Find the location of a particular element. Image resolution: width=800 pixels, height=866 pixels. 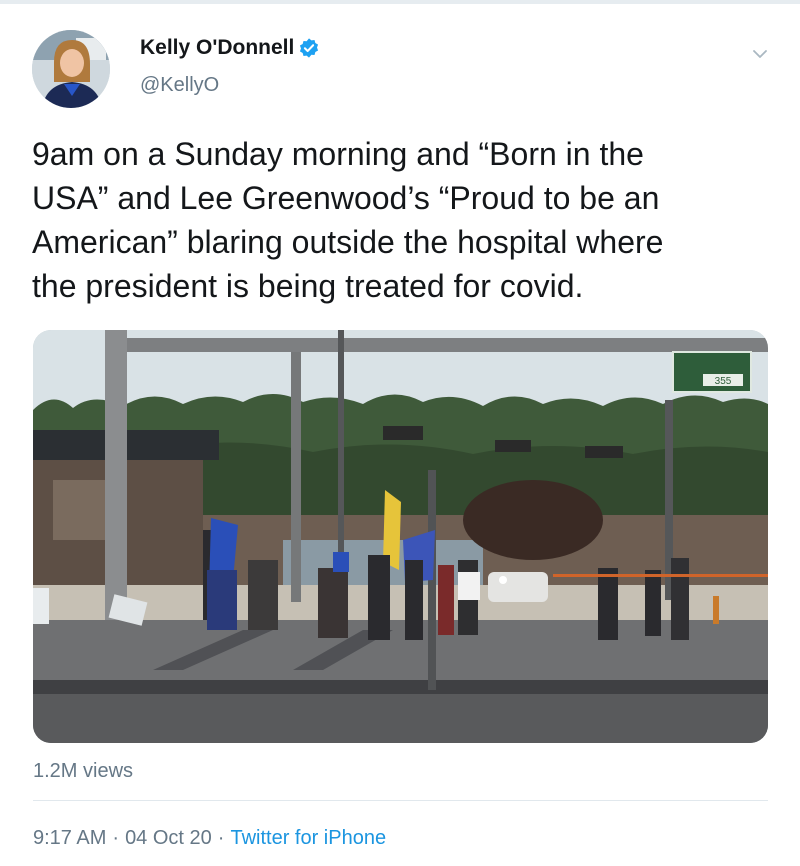

user-handle: @KellyO is located at coordinates (179, 85).